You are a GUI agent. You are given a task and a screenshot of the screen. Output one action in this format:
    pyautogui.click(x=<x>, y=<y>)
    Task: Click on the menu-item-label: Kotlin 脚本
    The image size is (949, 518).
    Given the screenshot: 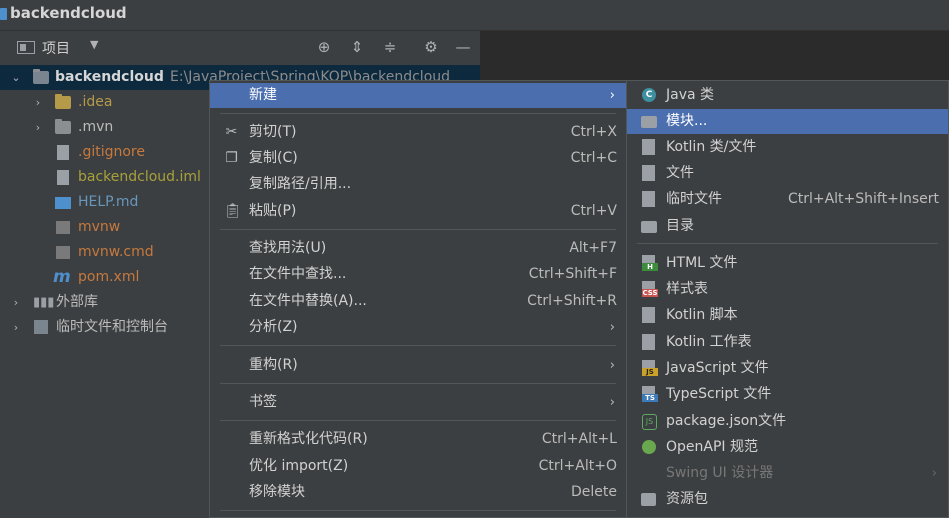 What is the action you would take?
    pyautogui.click(x=702, y=315)
    